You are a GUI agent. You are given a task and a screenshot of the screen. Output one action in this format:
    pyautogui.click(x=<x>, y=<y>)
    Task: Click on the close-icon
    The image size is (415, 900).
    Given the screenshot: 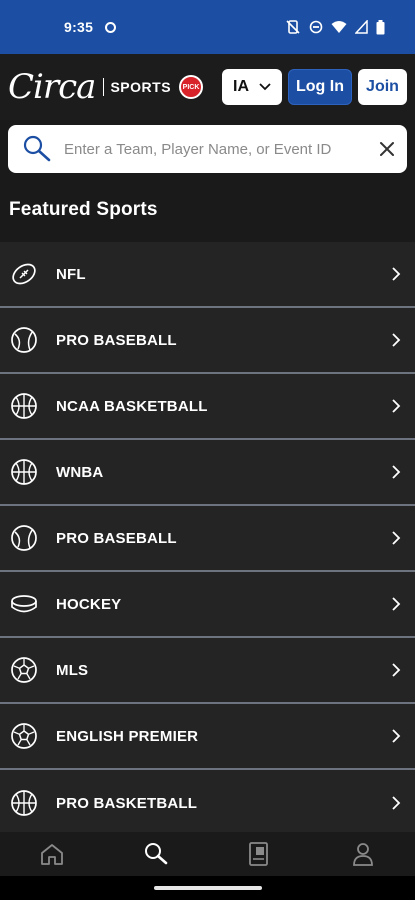 What is the action you would take?
    pyautogui.click(x=387, y=149)
    